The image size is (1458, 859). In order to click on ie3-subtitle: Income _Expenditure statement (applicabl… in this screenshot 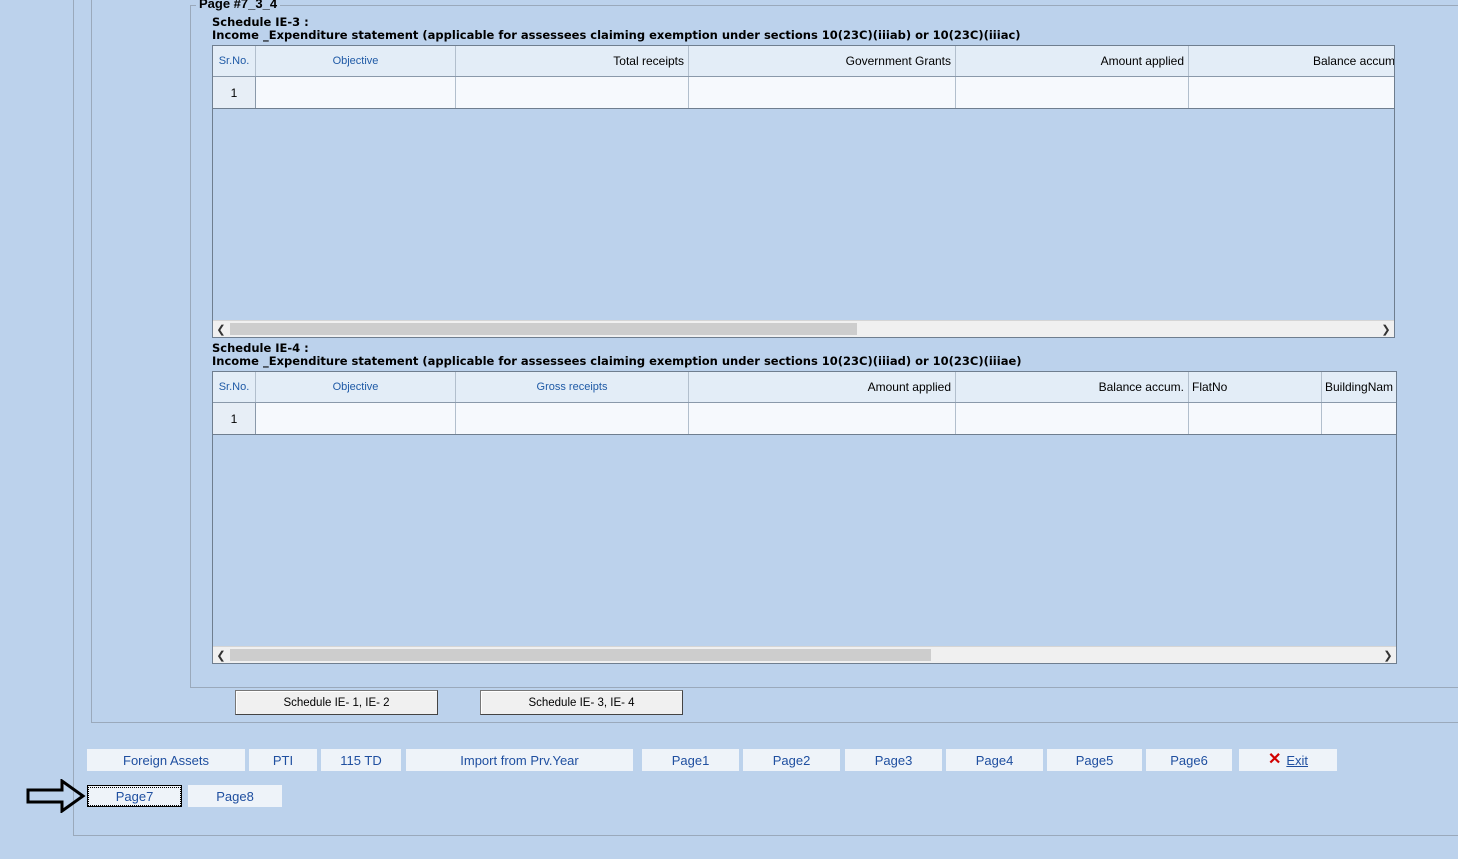, I will do `click(616, 35)`.